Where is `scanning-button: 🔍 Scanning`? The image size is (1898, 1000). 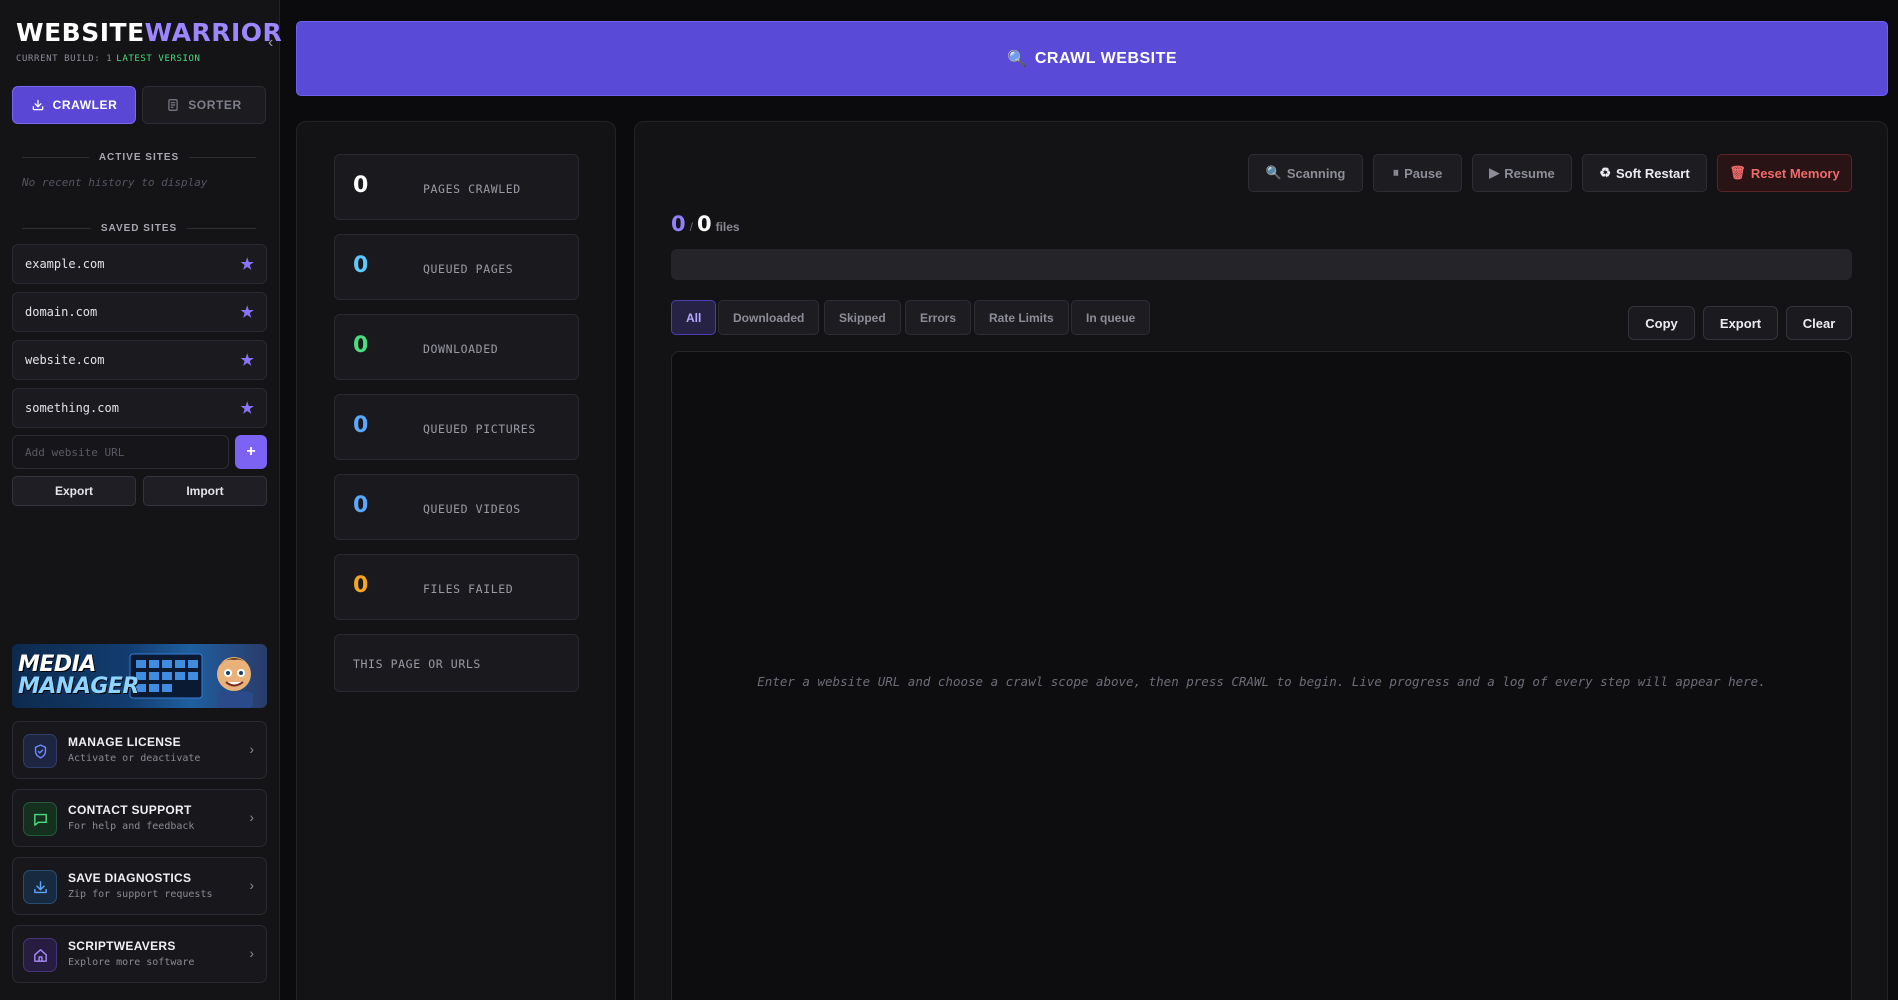
scanning-button: 🔍 Scanning is located at coordinates (1305, 173).